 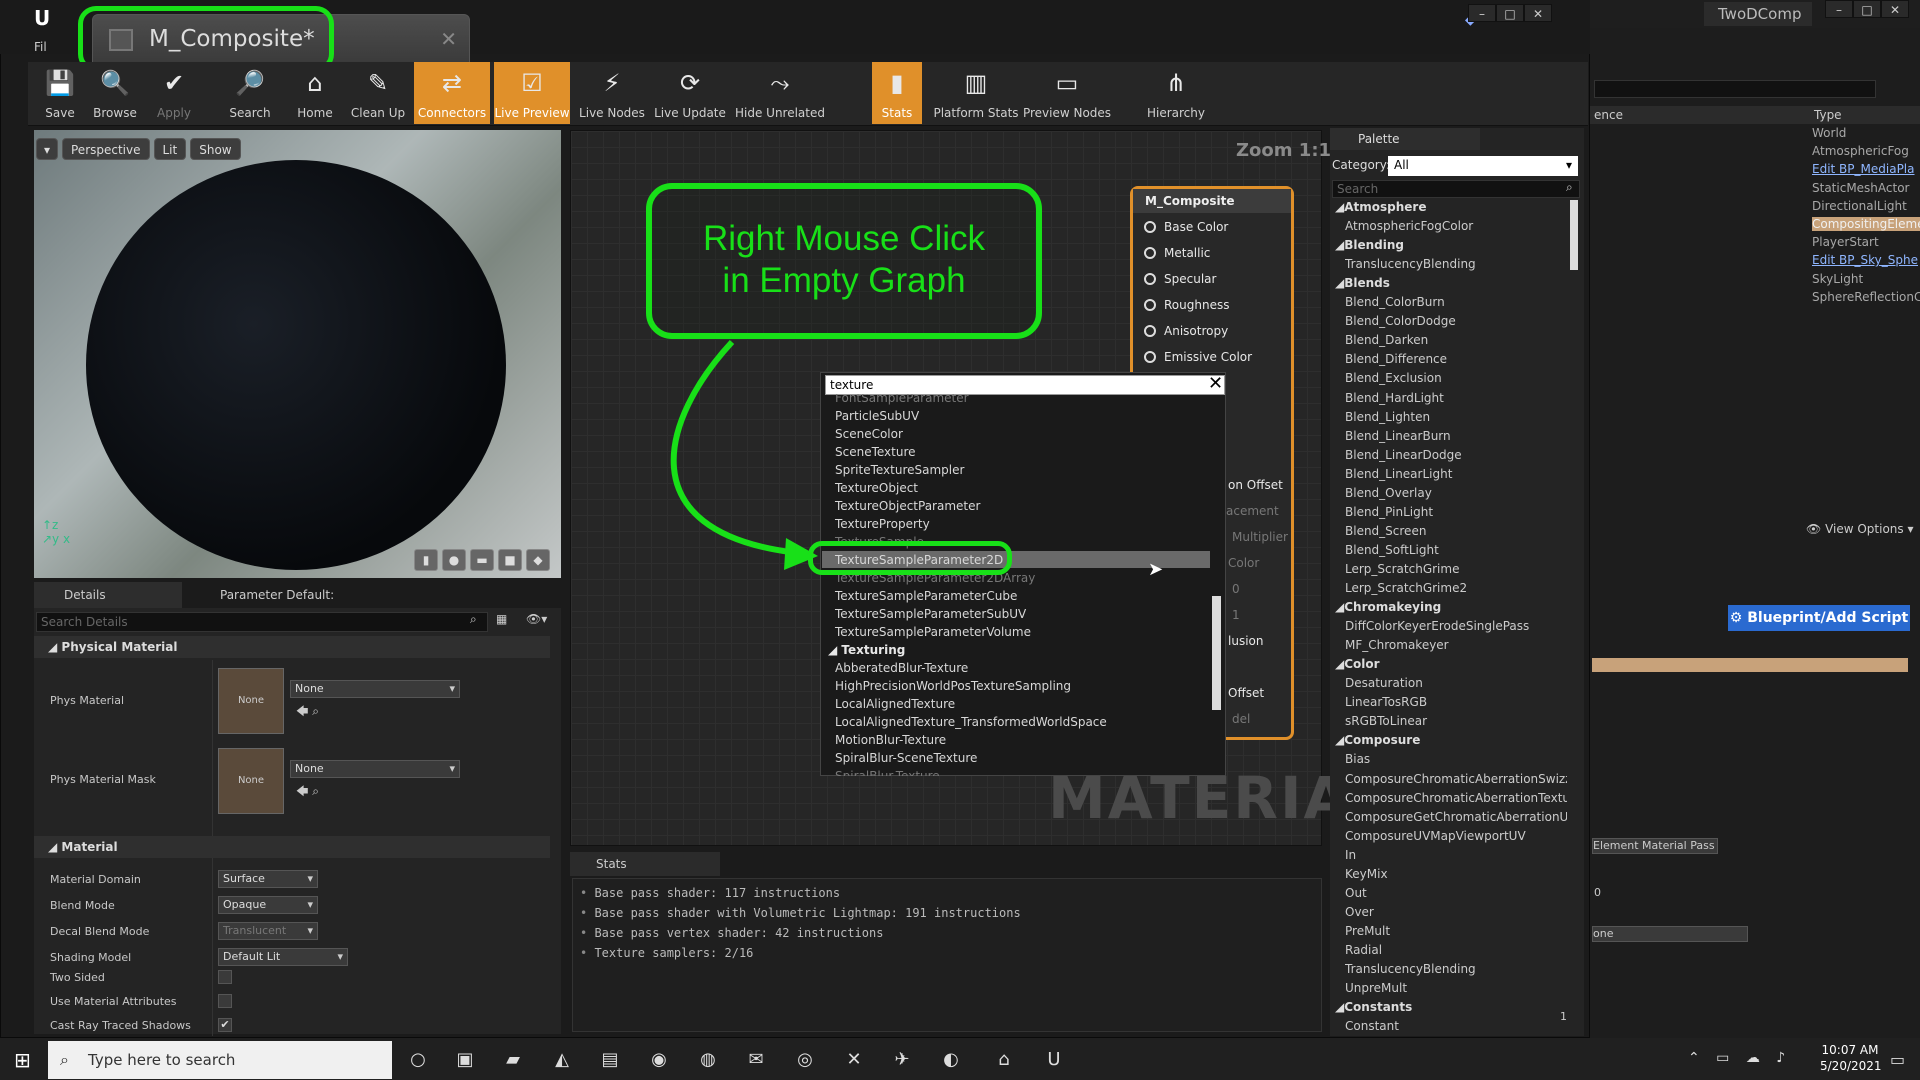 I want to click on result-node-pin: Base Color, so click(x=1186, y=227).